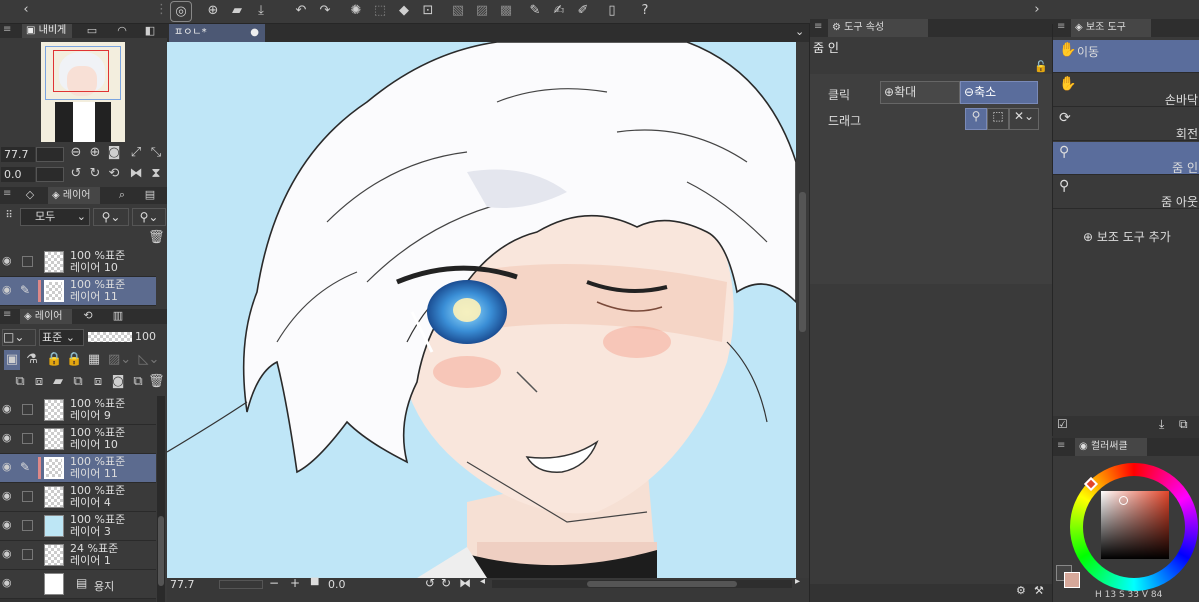 This screenshot has width=1199, height=602. What do you see at coordinates (32, 360) in the screenshot?
I see `reference-icon: ⚗` at bounding box center [32, 360].